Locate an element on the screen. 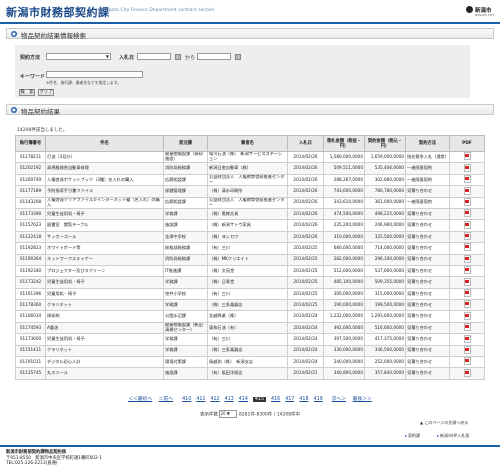 This screenshot has height=467, width=500. table-cell: 2014/02/24 is located at coordinates (305, 351).